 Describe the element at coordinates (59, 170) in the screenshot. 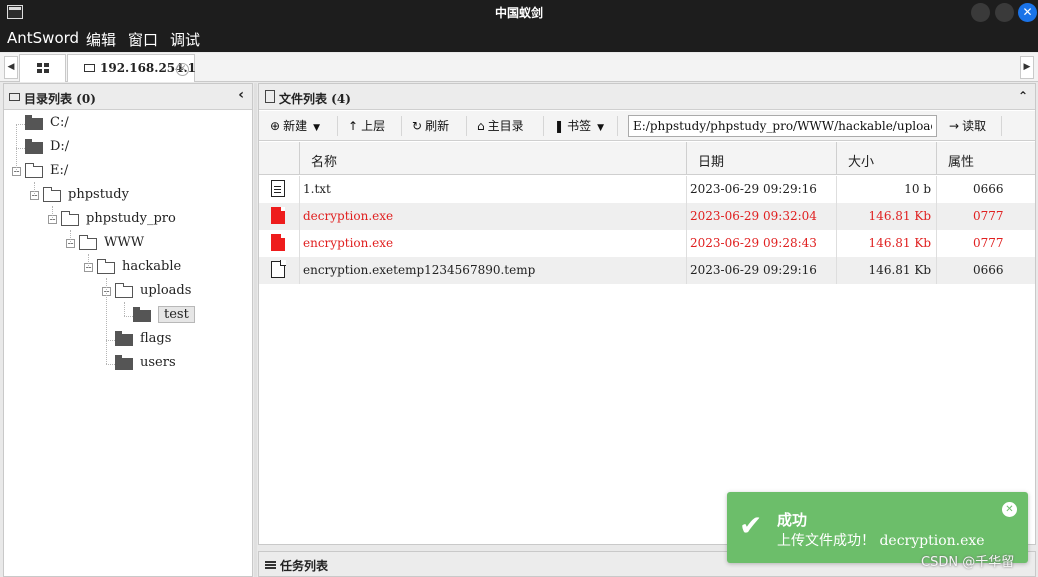

I see `tree-node-label: E:/` at that location.